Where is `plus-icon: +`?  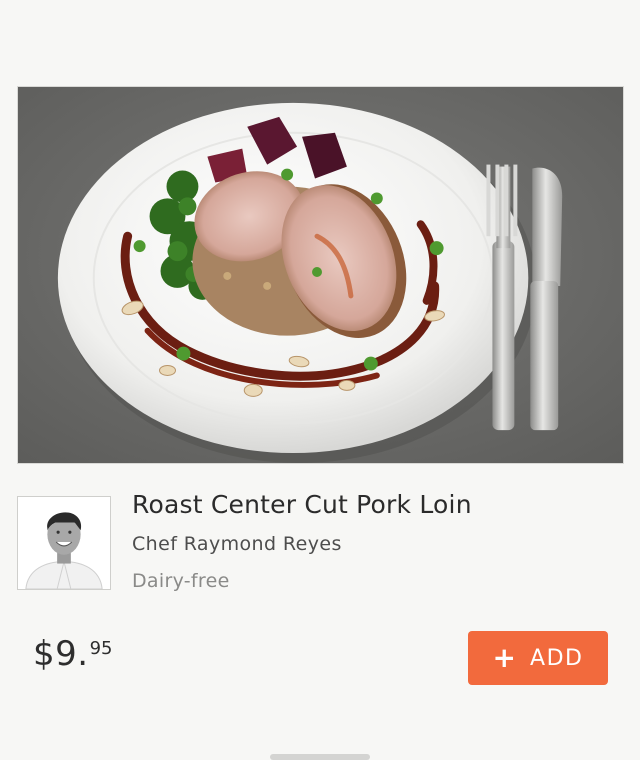 plus-icon: + is located at coordinates (504, 657).